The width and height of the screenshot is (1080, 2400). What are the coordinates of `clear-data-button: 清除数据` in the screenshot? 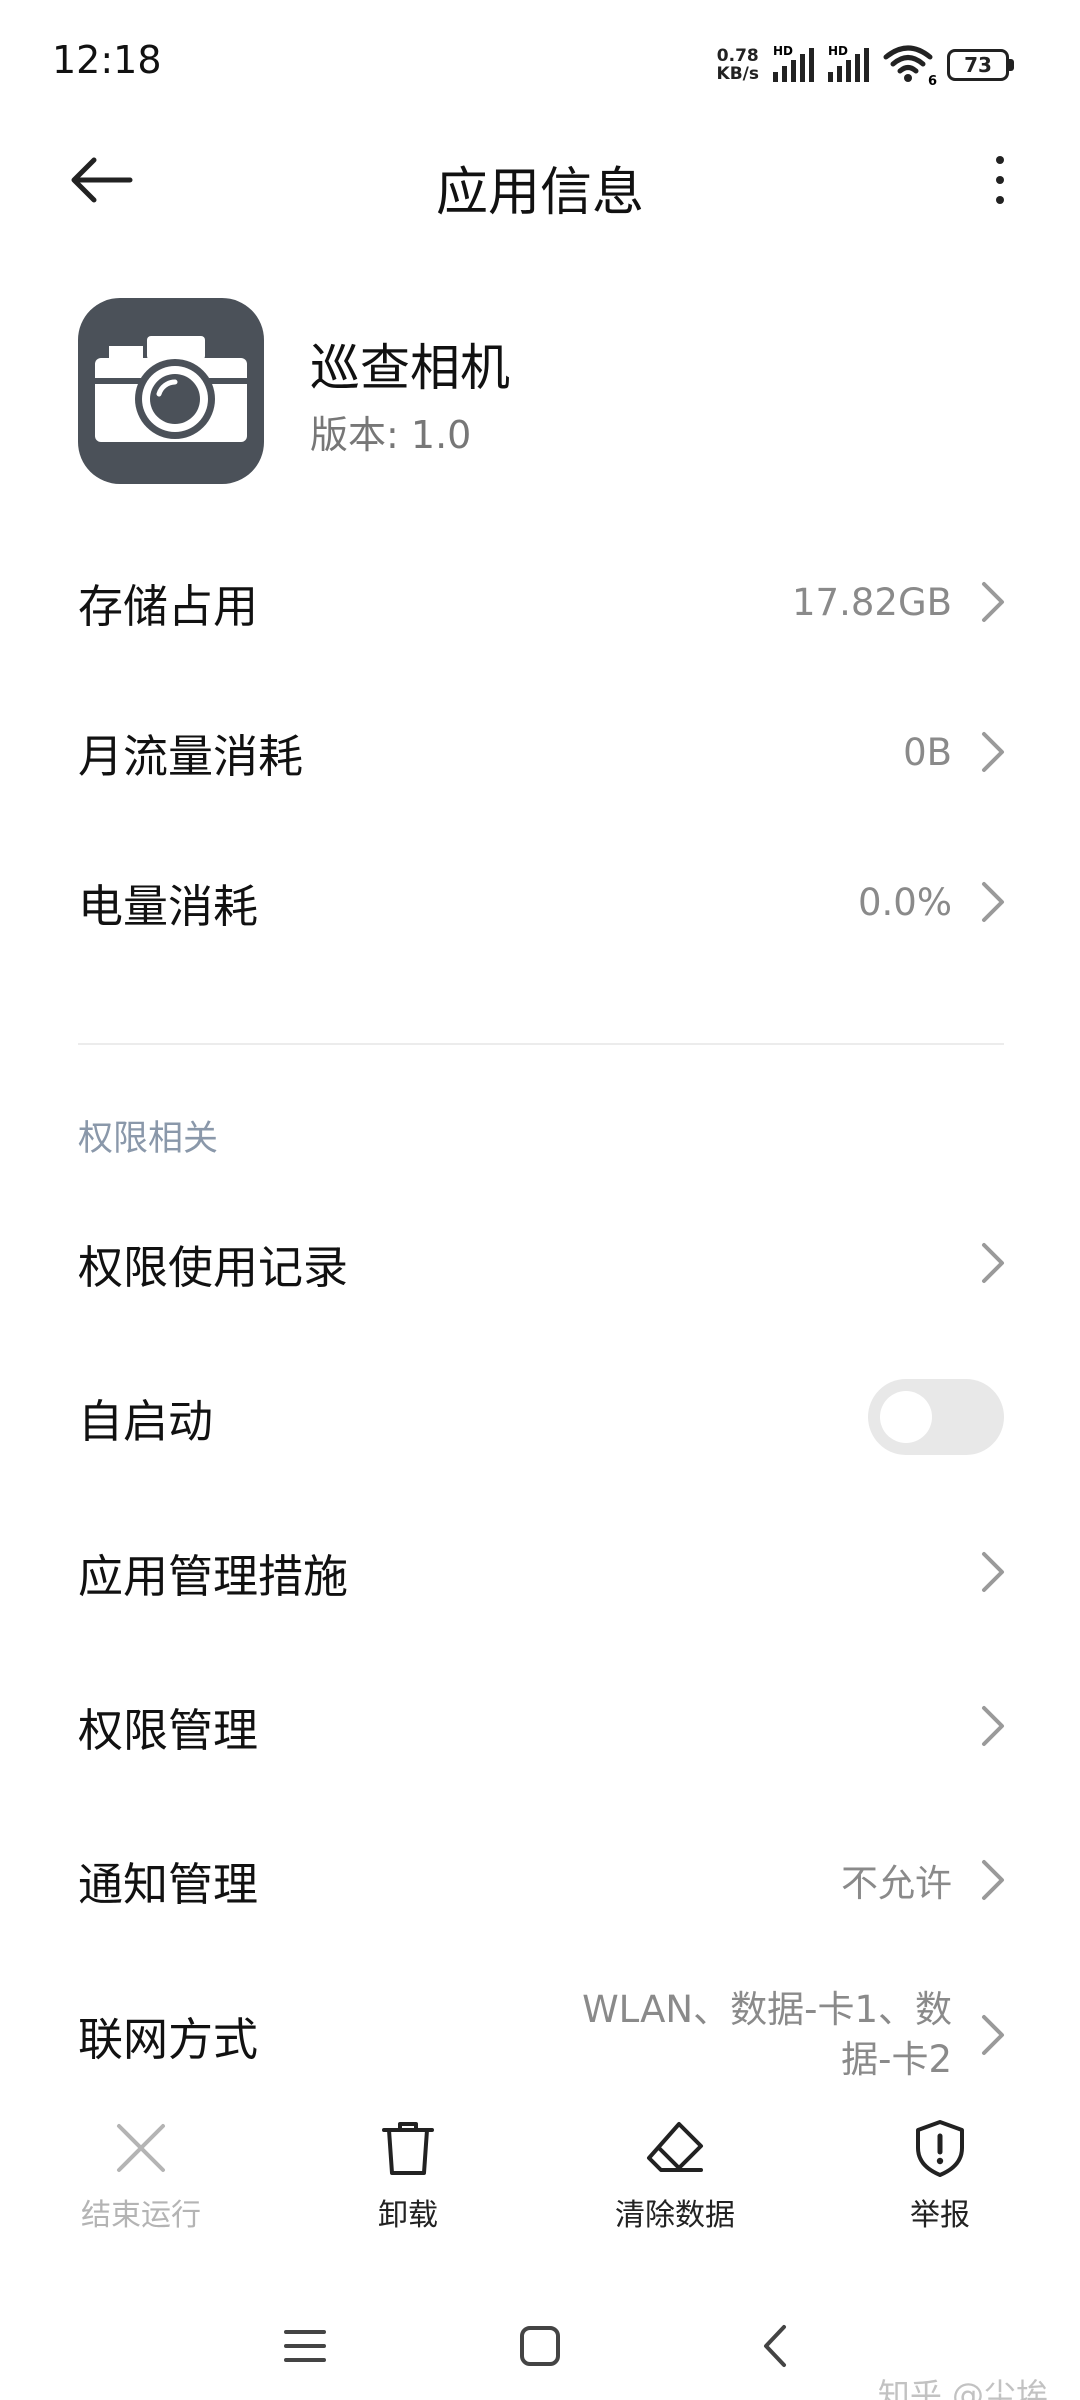 It's located at (675, 2165).